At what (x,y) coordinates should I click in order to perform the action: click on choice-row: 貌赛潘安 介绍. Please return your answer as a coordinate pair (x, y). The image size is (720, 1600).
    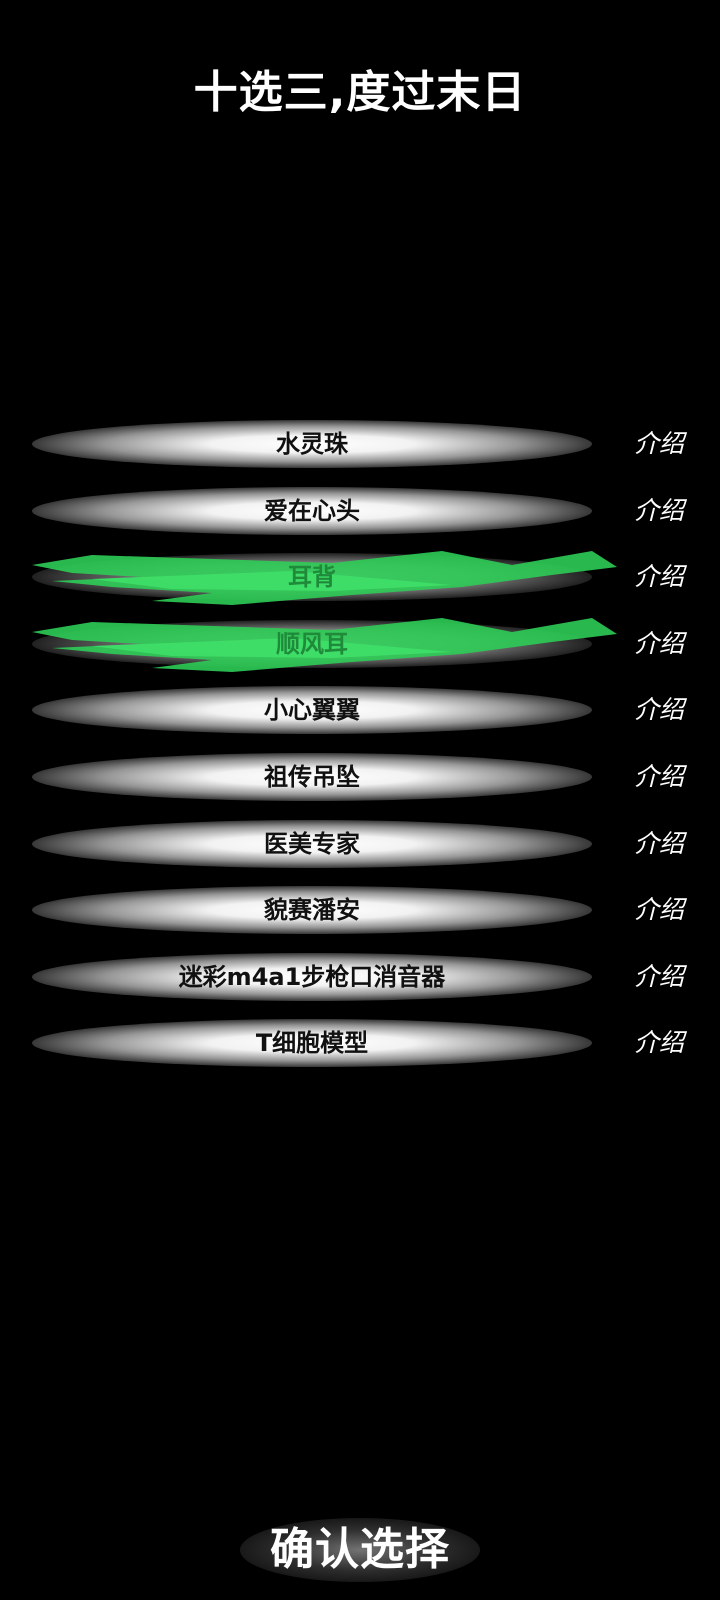
    Looking at the image, I should click on (360, 913).